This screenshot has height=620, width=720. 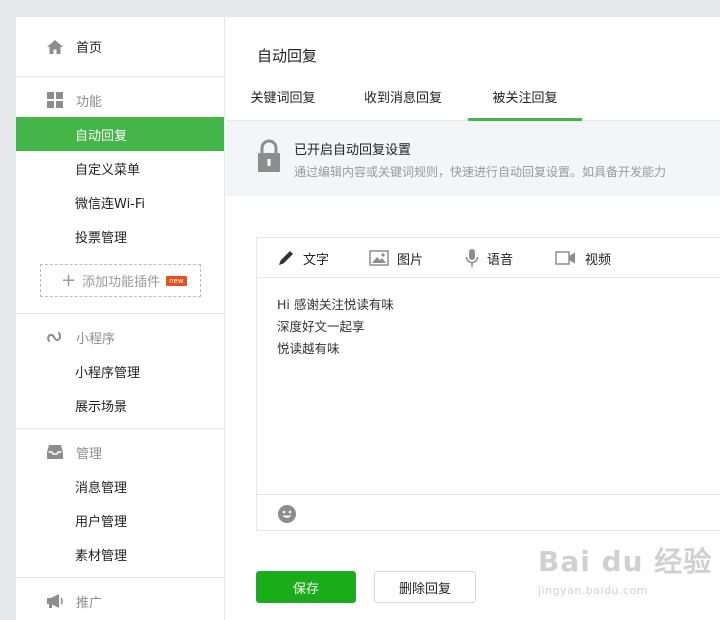 I want to click on video-tool-button: 视频, so click(x=583, y=258).